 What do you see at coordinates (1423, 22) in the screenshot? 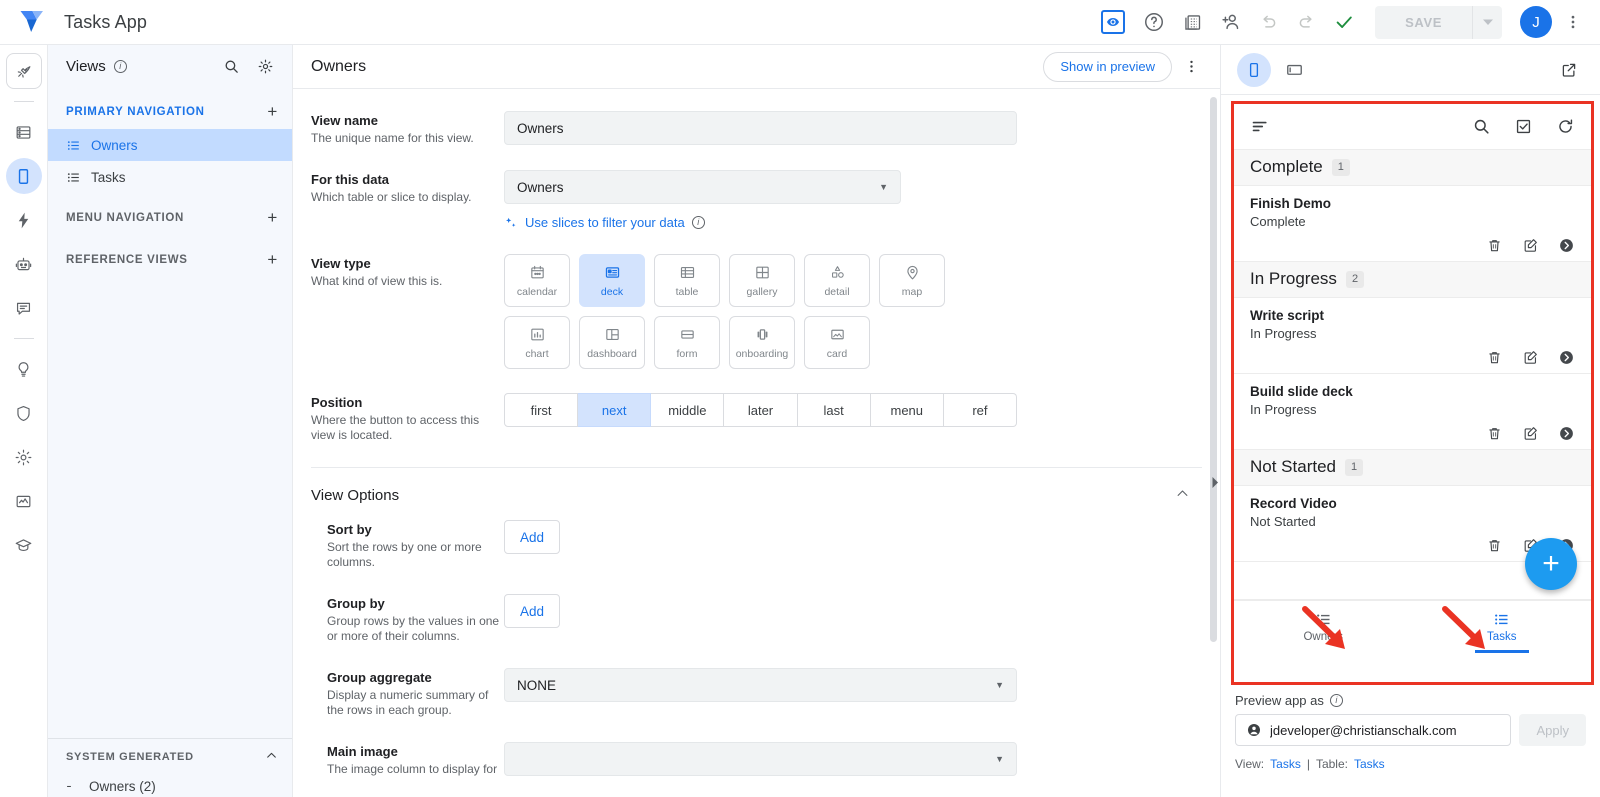
I see `save-button: SAVE` at bounding box center [1423, 22].